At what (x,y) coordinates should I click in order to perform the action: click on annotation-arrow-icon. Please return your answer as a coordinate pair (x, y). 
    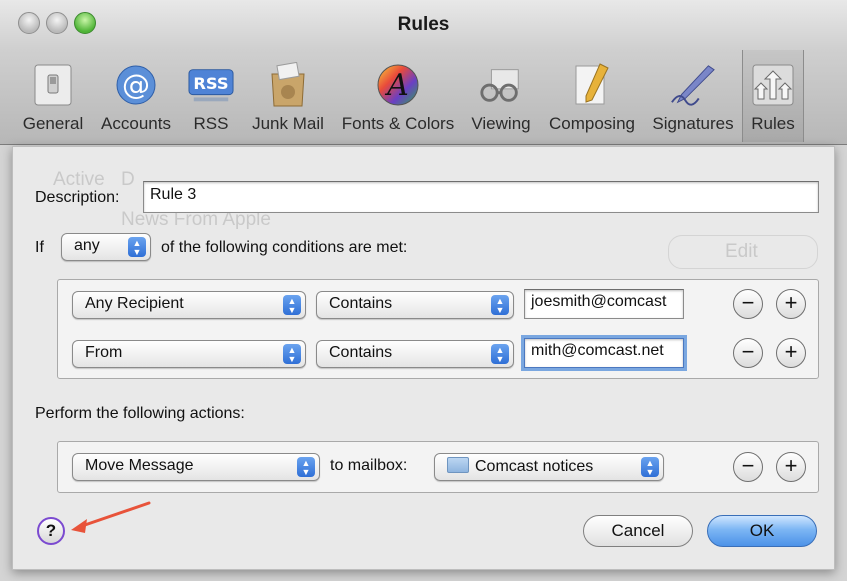
    Looking at the image, I should click on (111, 517).